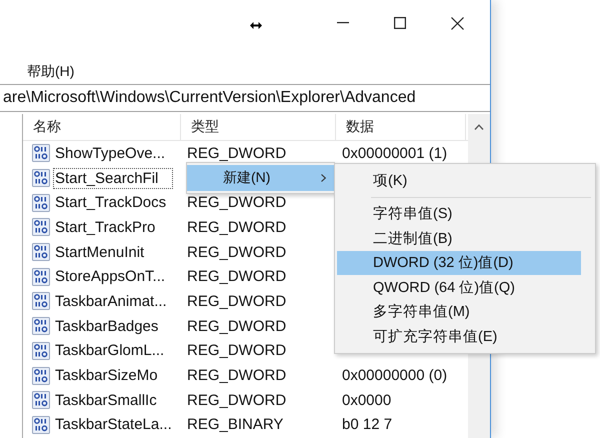  What do you see at coordinates (256, 25) in the screenshot?
I see `resize-cursor-icon` at bounding box center [256, 25].